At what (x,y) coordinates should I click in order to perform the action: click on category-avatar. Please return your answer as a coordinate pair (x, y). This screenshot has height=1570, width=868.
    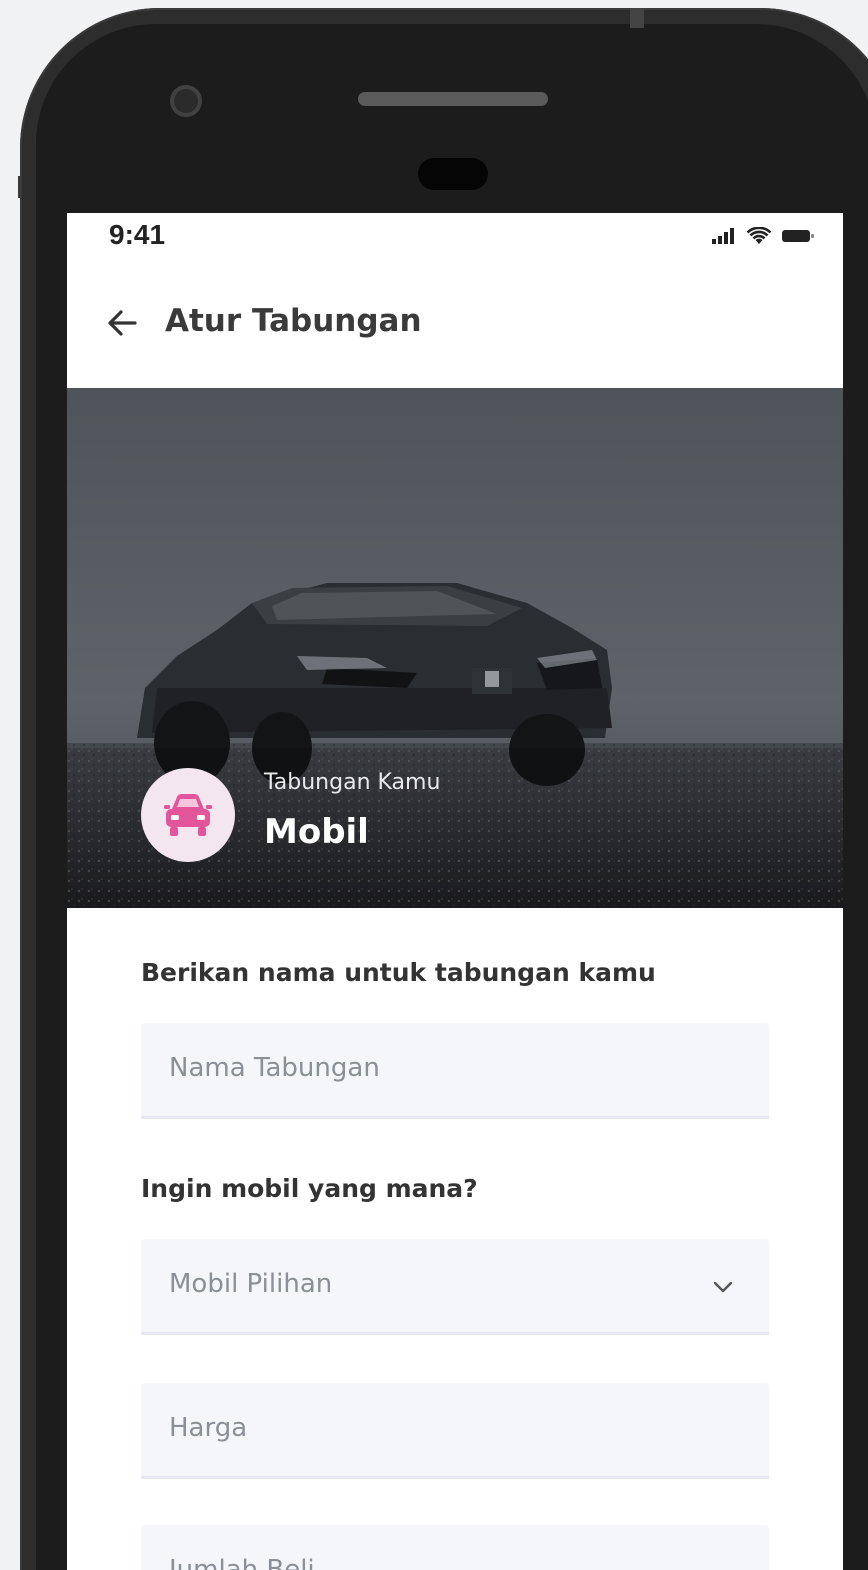
    Looking at the image, I should click on (188, 815).